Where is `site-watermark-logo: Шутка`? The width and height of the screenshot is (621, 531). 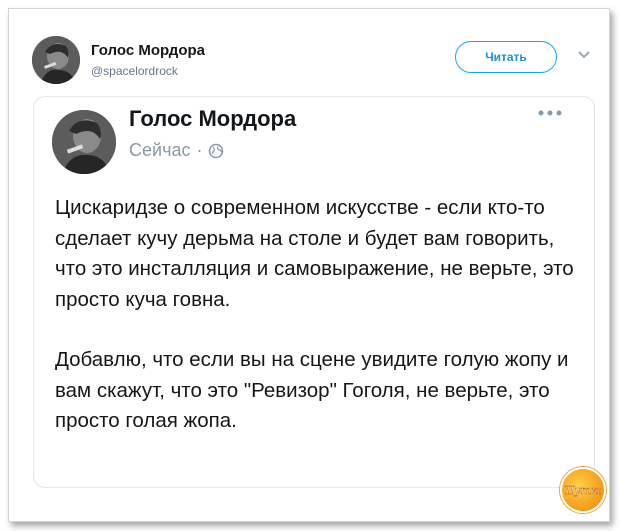 site-watermark-logo: Шутка is located at coordinates (583, 490).